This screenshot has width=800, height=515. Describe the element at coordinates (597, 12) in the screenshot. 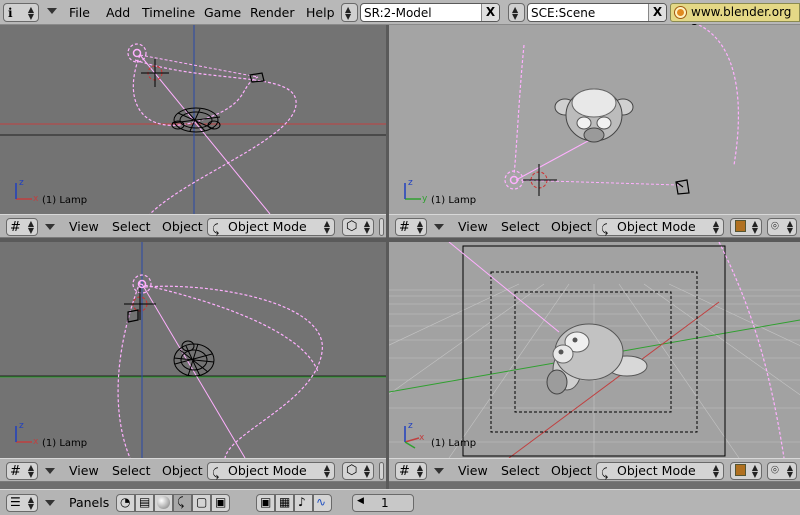

I see `scene-name-field: SCE:Scene X` at that location.